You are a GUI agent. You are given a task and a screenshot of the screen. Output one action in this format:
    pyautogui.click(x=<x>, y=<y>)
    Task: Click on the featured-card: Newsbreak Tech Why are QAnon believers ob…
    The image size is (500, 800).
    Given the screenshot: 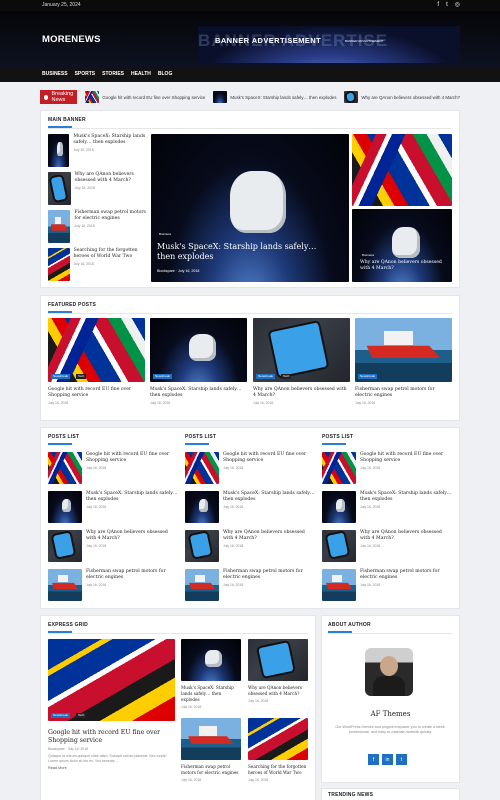 What is the action you would take?
    pyautogui.click(x=301, y=361)
    